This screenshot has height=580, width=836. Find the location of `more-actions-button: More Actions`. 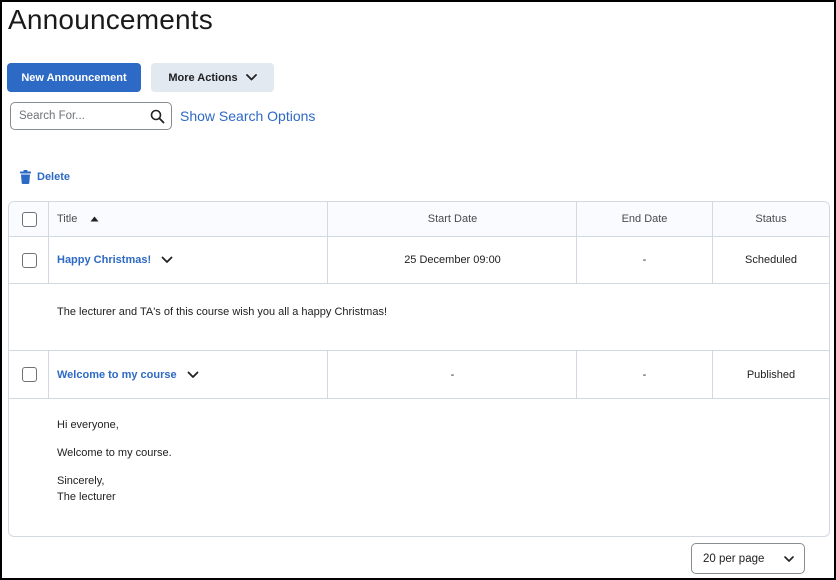

more-actions-button: More Actions is located at coordinates (212, 77).